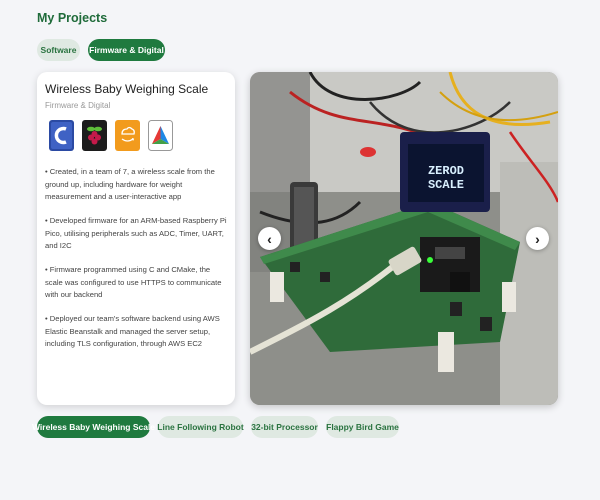 The height and width of the screenshot is (500, 600). I want to click on gallery-next-button: ›, so click(537, 238).